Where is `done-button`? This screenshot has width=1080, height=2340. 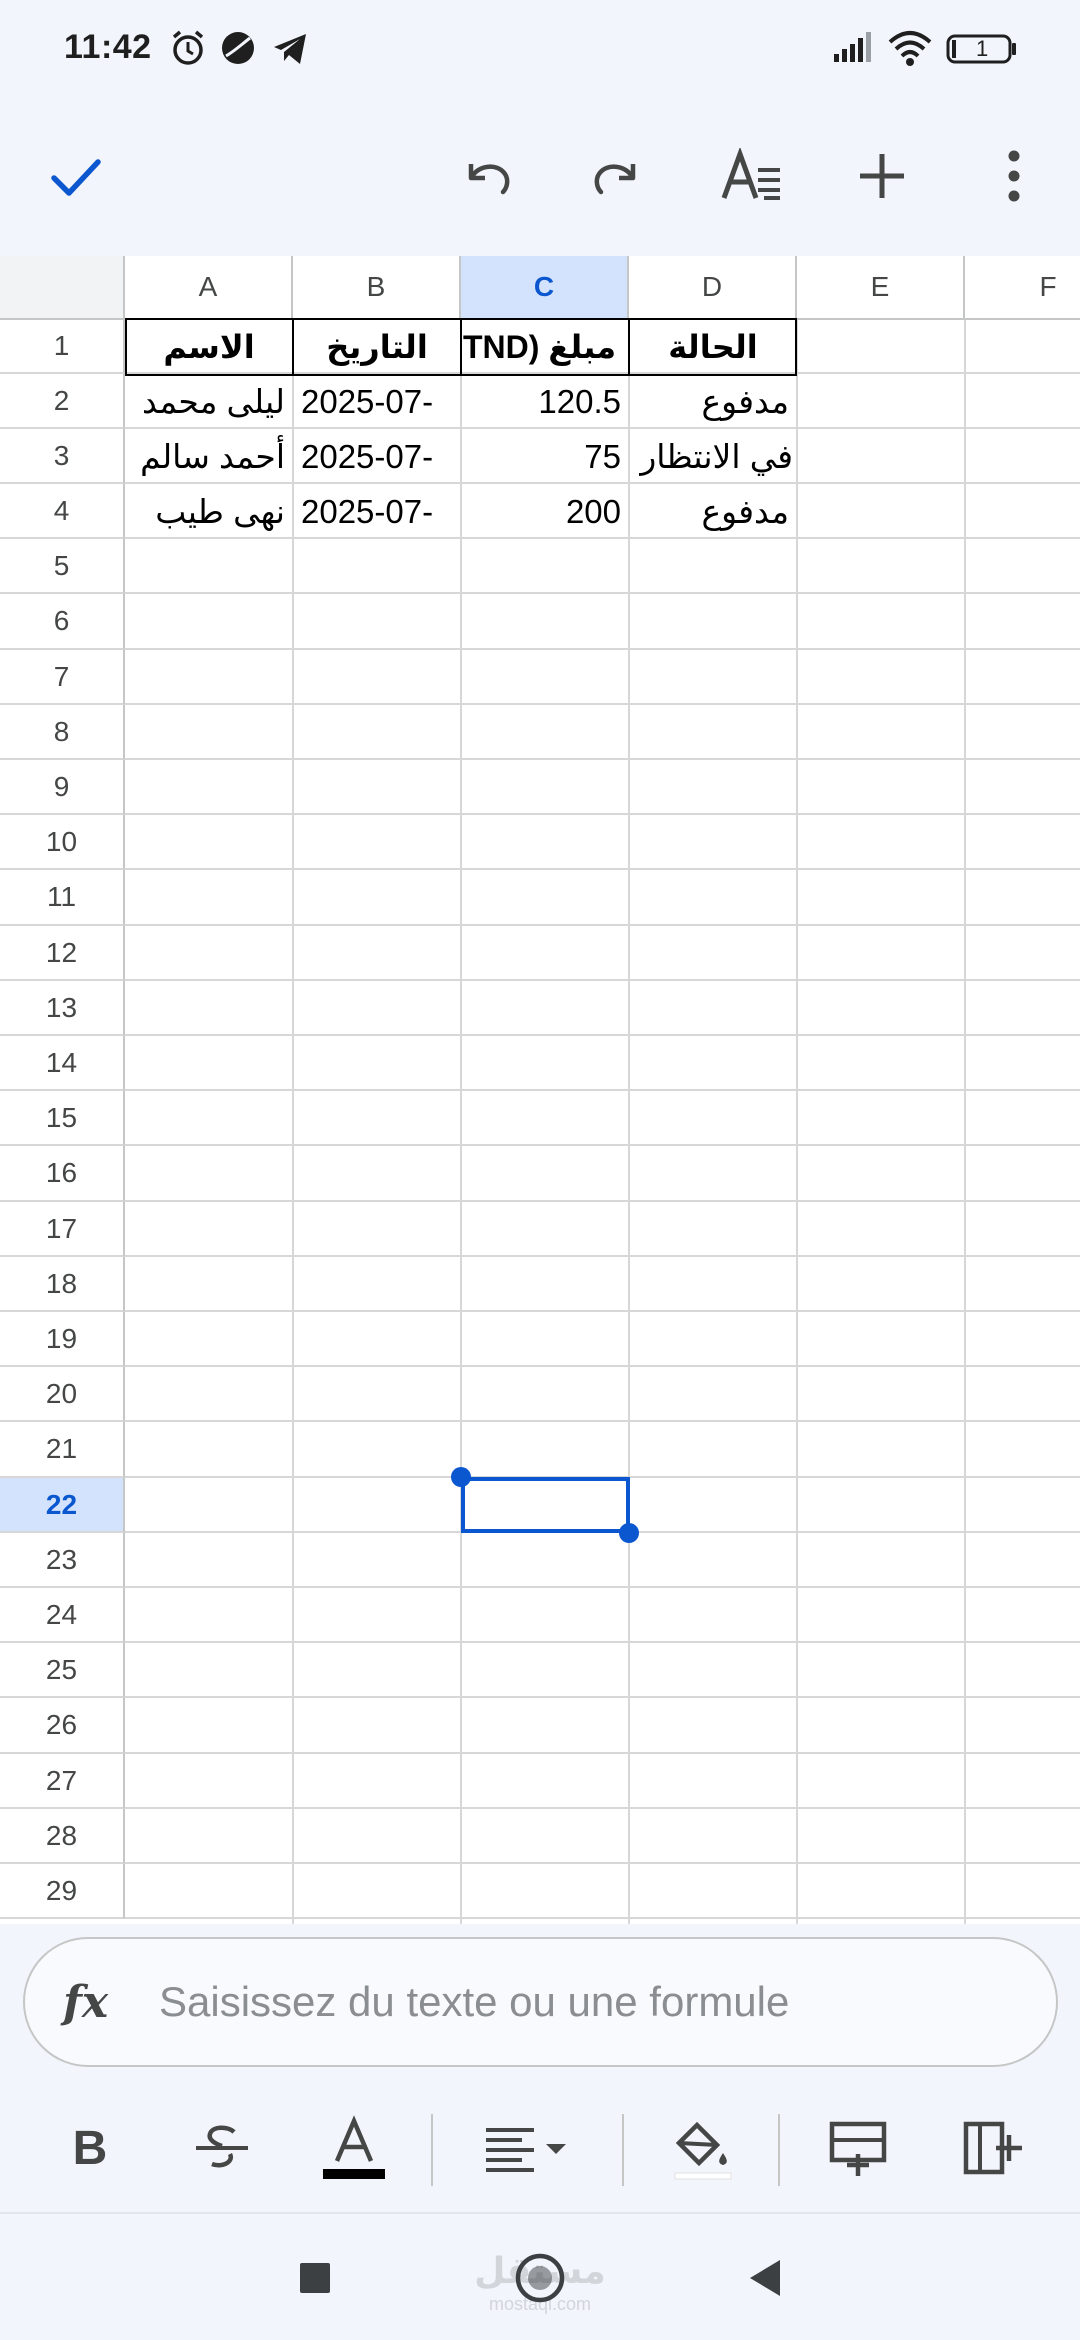 done-button is located at coordinates (76, 176).